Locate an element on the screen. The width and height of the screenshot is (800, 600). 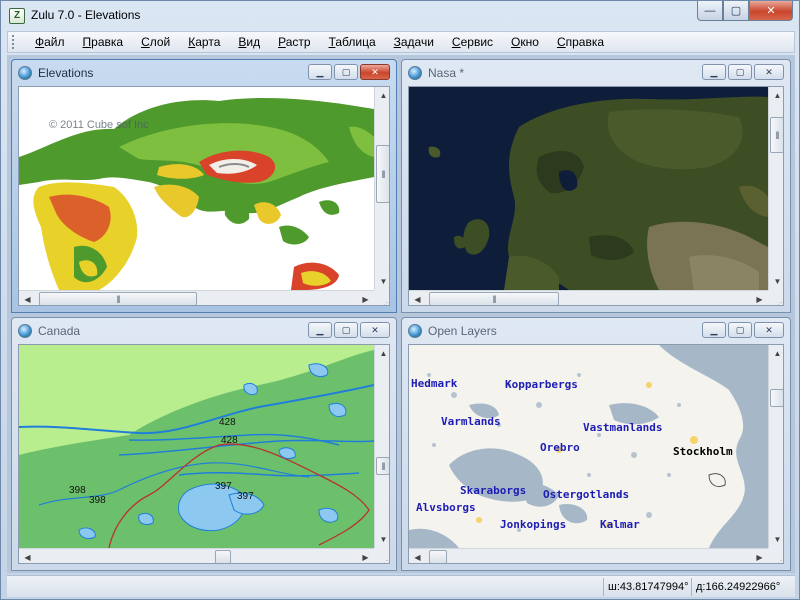
region-label: Ostergotlands is located at coordinates (586, 494).